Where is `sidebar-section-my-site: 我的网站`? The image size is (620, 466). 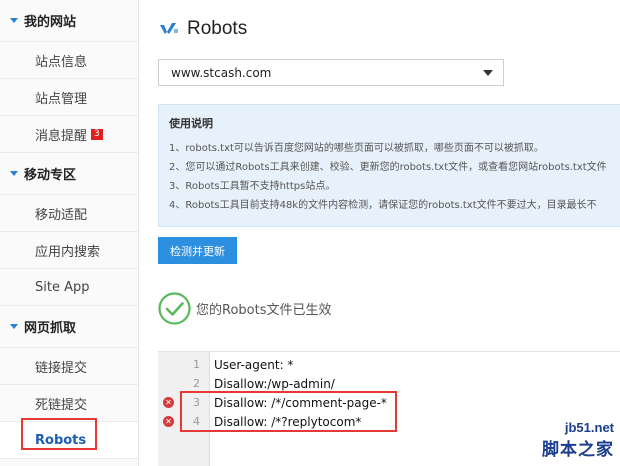
sidebar-section-my-site: 我的网站 is located at coordinates (69, 21).